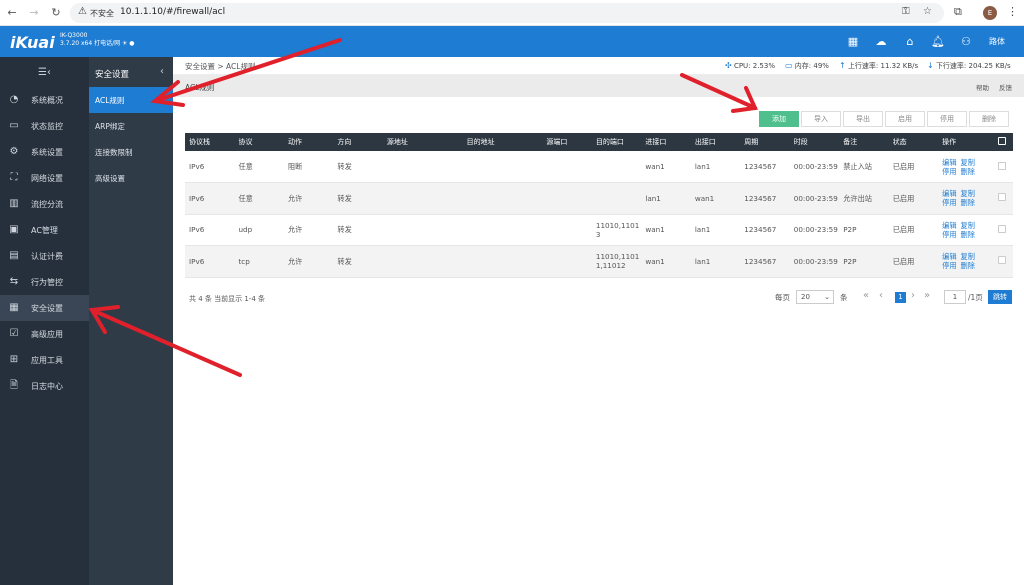 This screenshot has height=585, width=1024. What do you see at coordinates (44, 308) in the screenshot?
I see `sidebar-item-security: ▦ 安全设置` at bounding box center [44, 308].